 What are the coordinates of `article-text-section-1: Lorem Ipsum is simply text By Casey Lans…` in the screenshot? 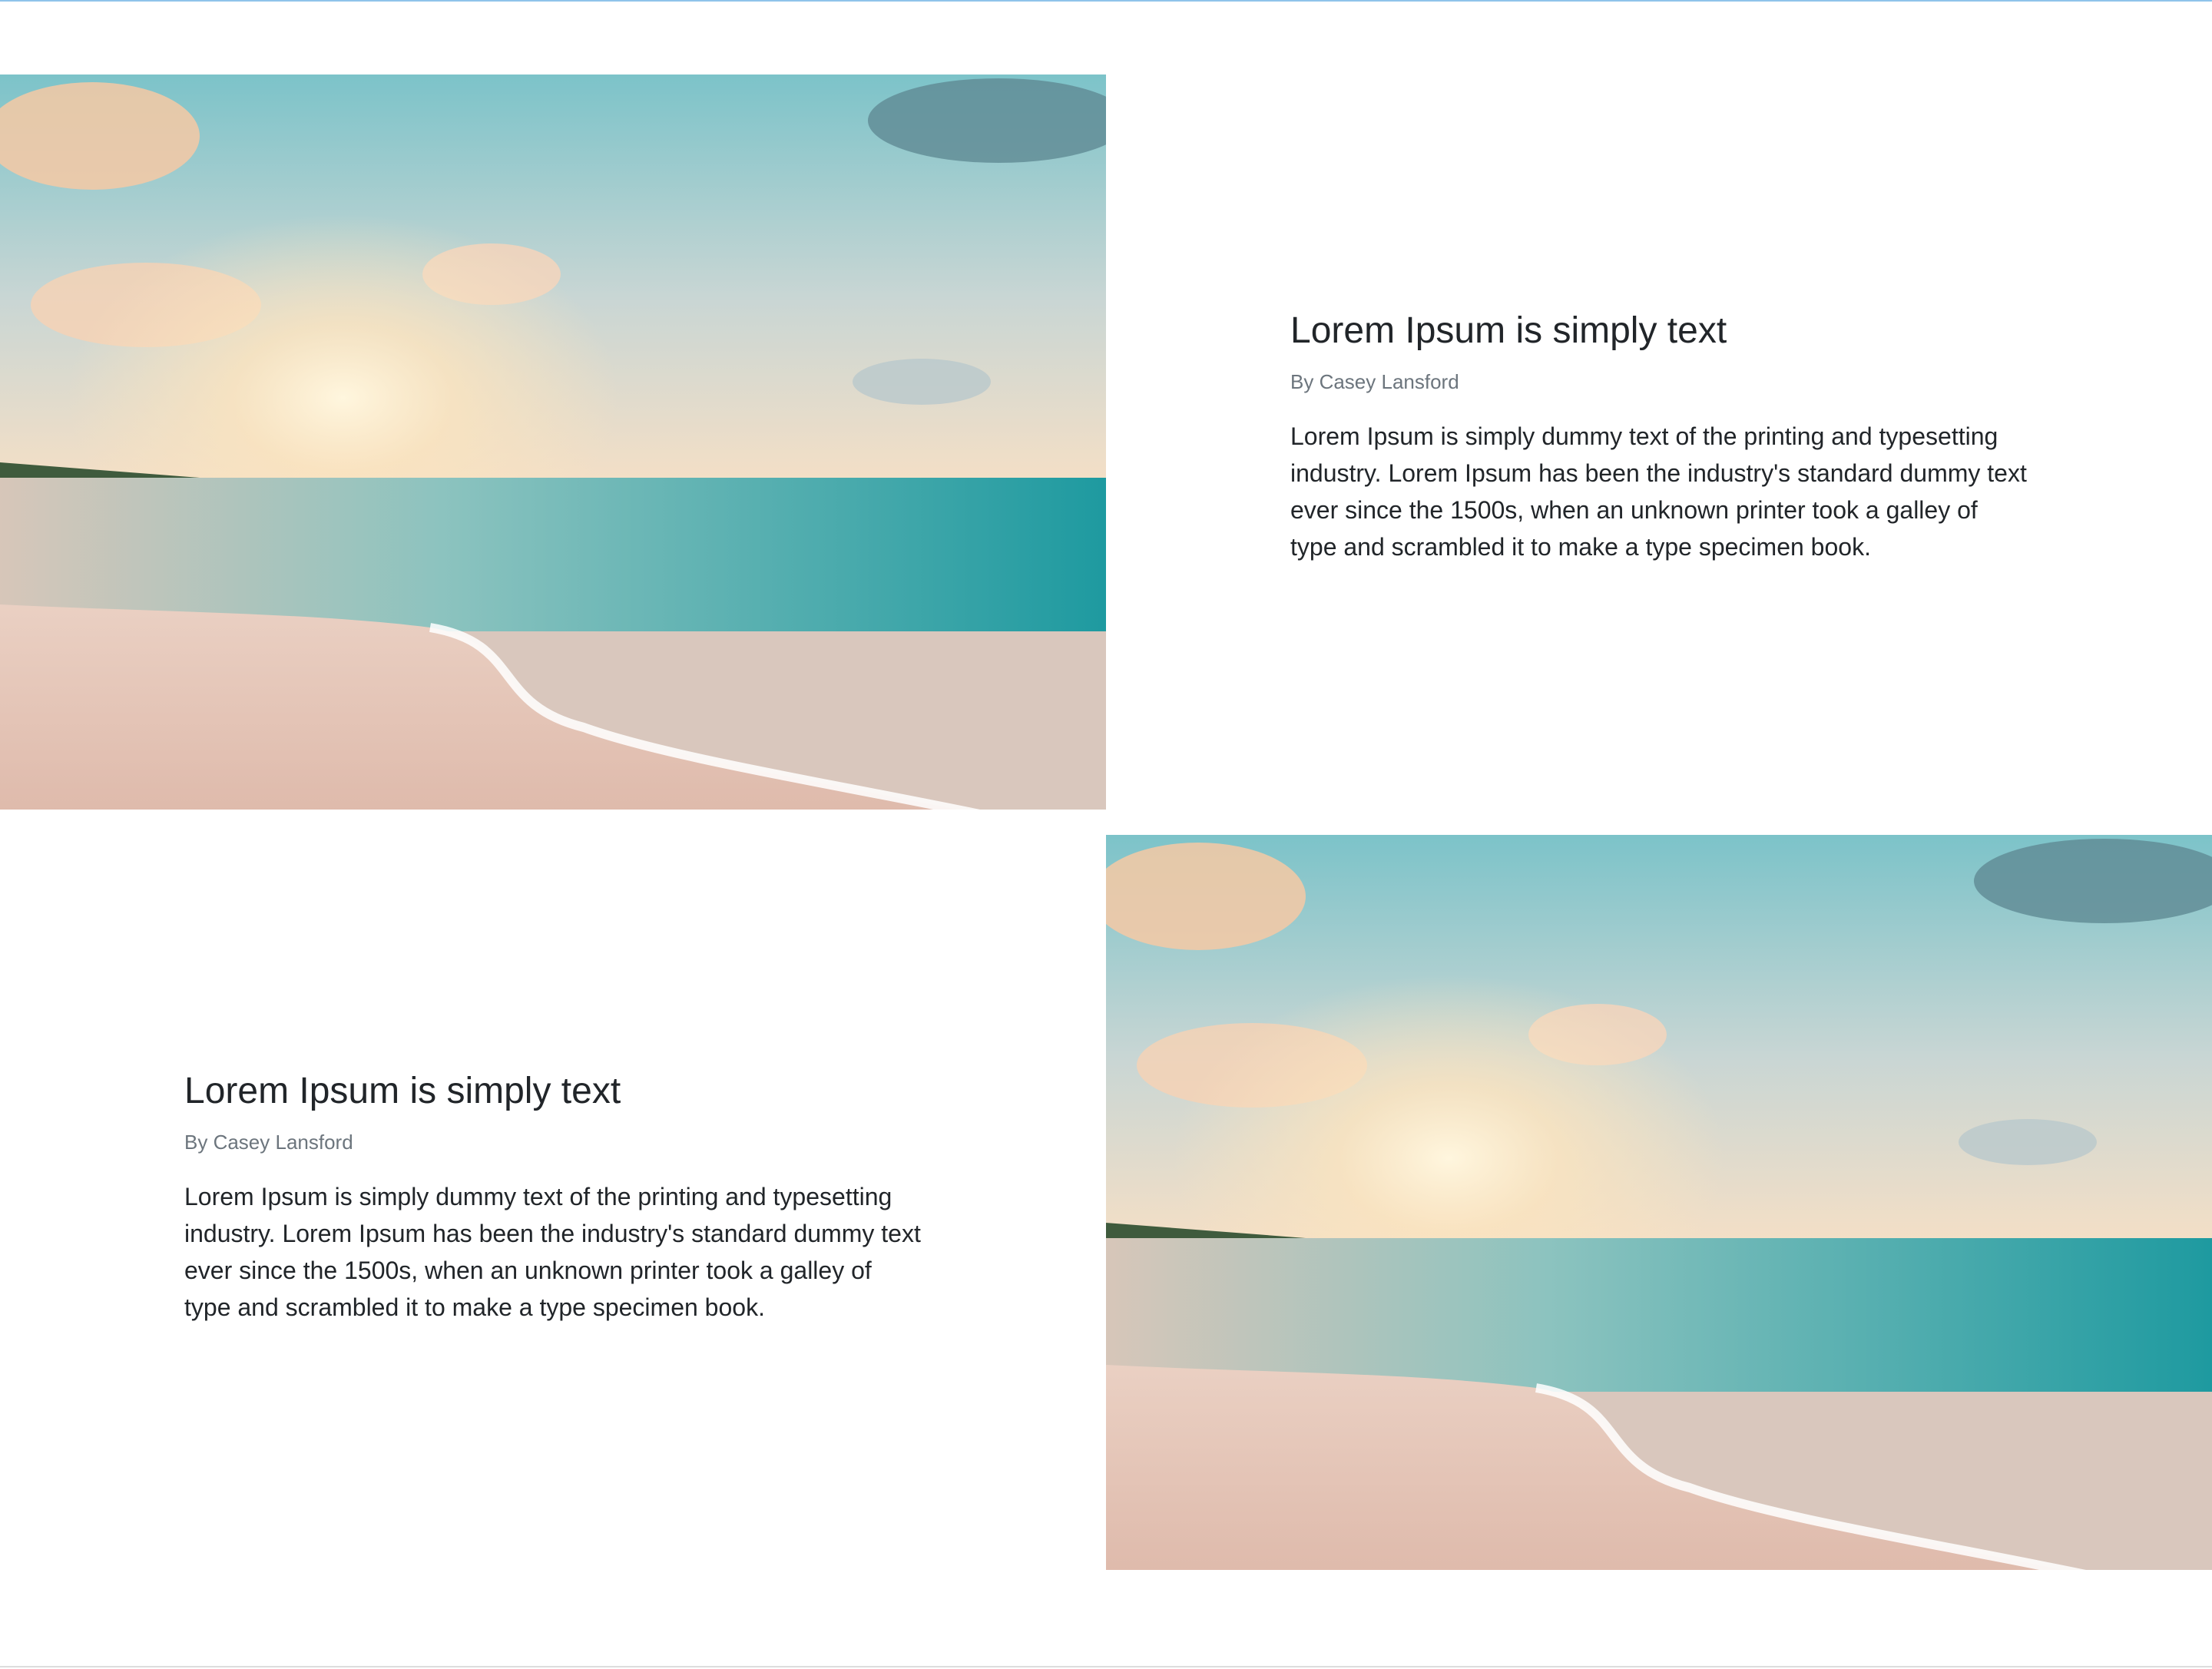 It's located at (1659, 436).